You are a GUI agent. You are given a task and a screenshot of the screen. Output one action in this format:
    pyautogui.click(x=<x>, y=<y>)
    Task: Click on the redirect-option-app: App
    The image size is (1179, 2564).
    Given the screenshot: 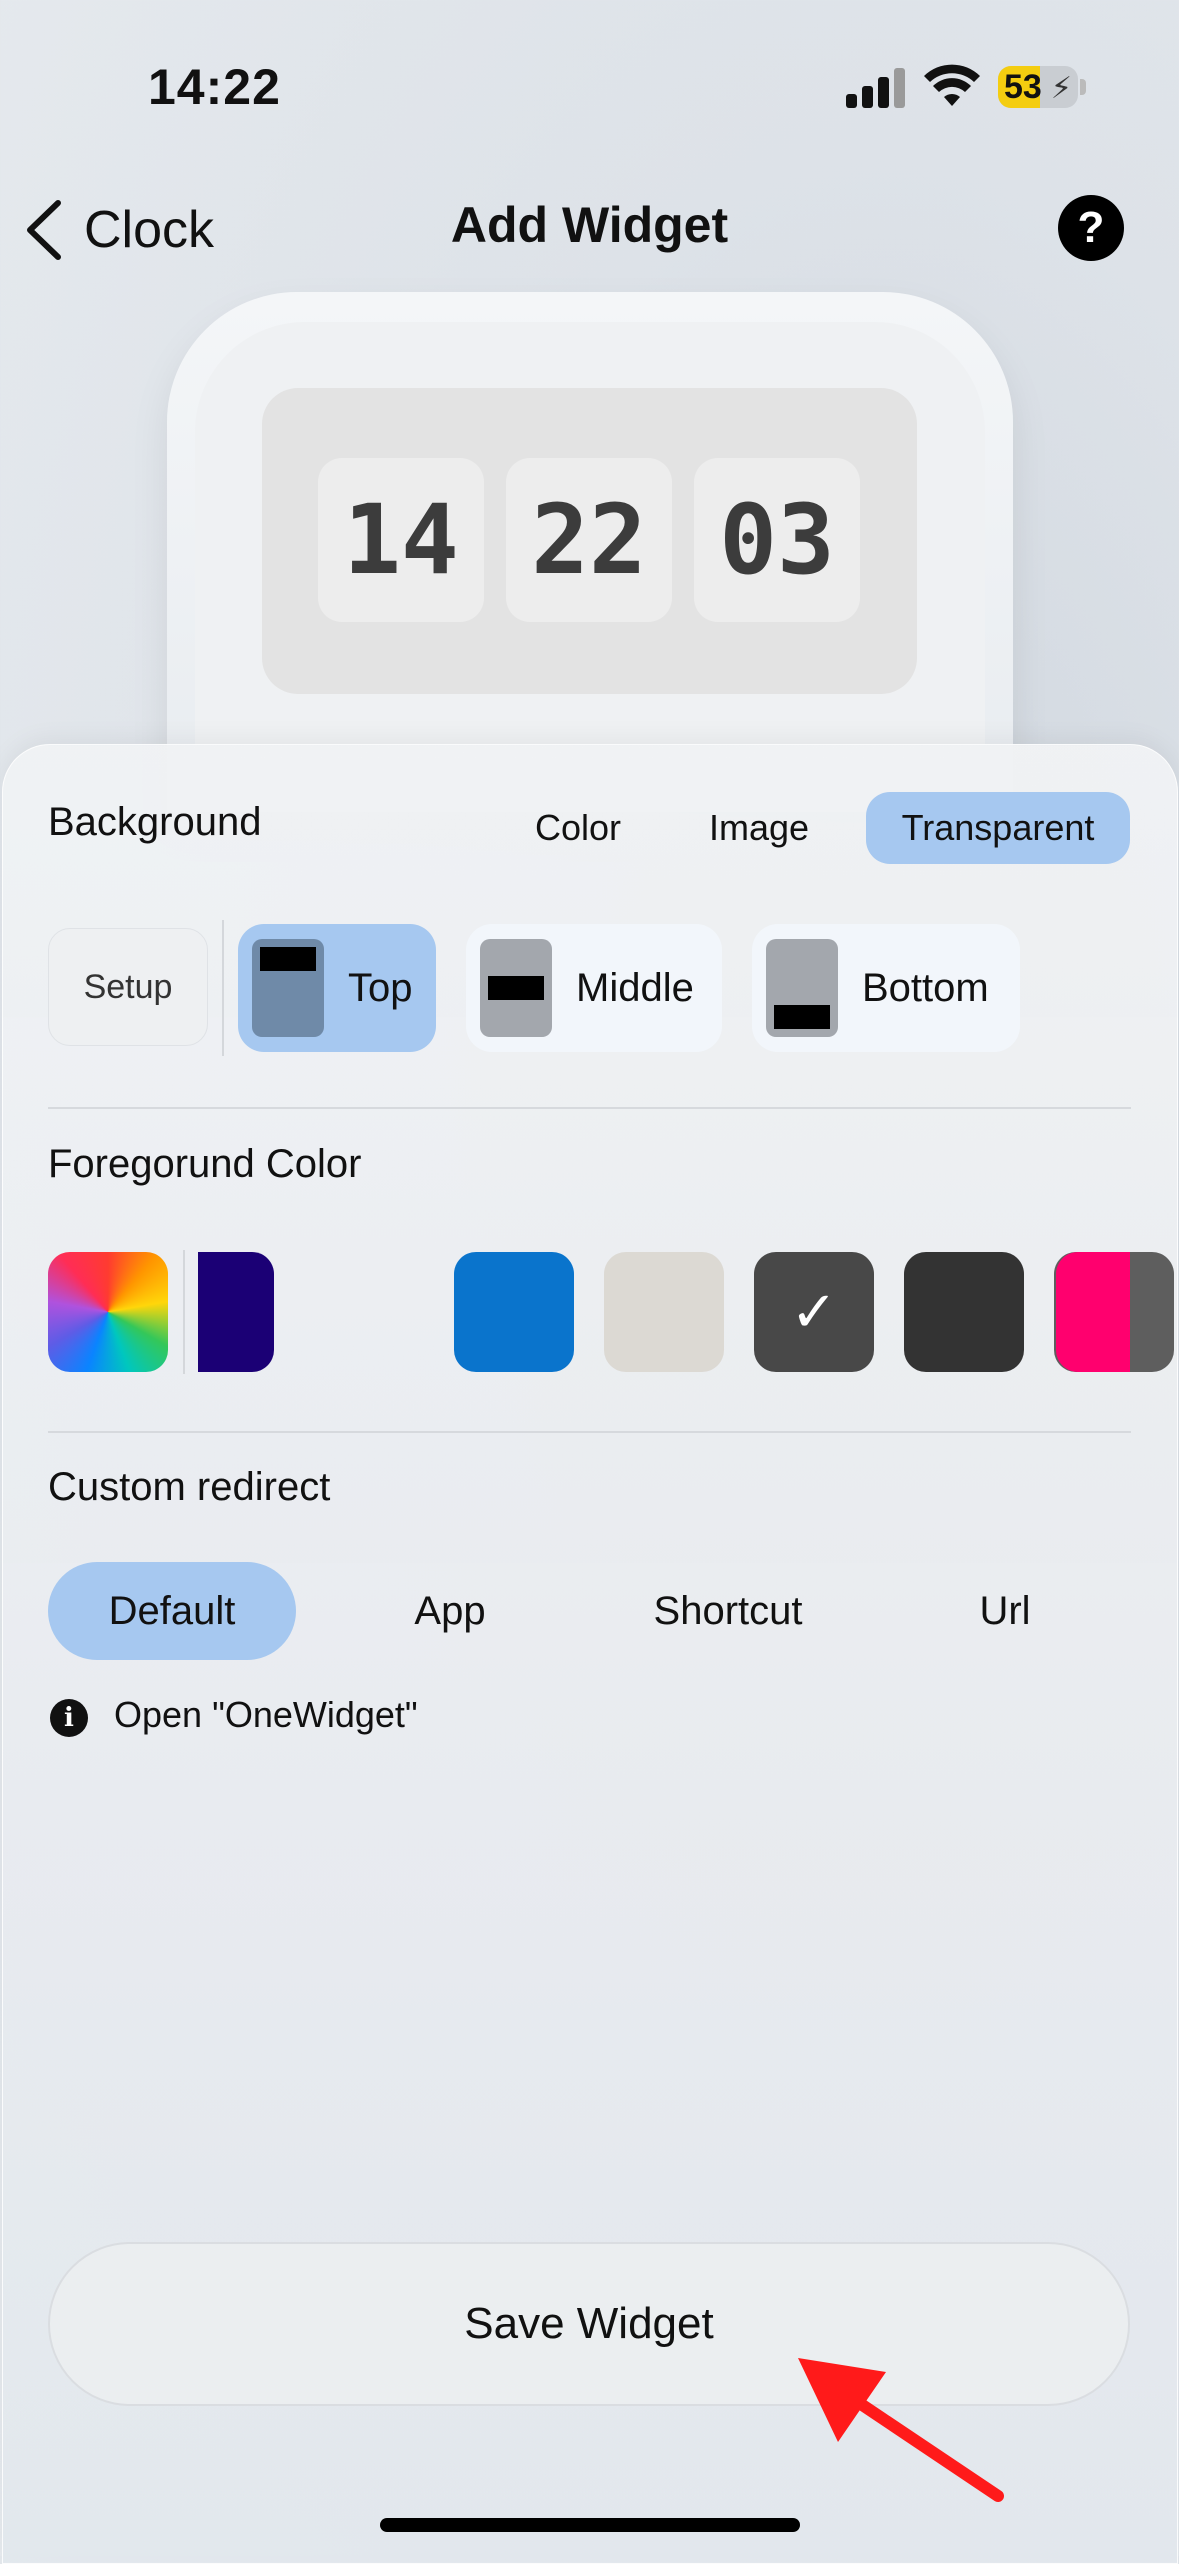 What is the action you would take?
    pyautogui.click(x=450, y=1611)
    